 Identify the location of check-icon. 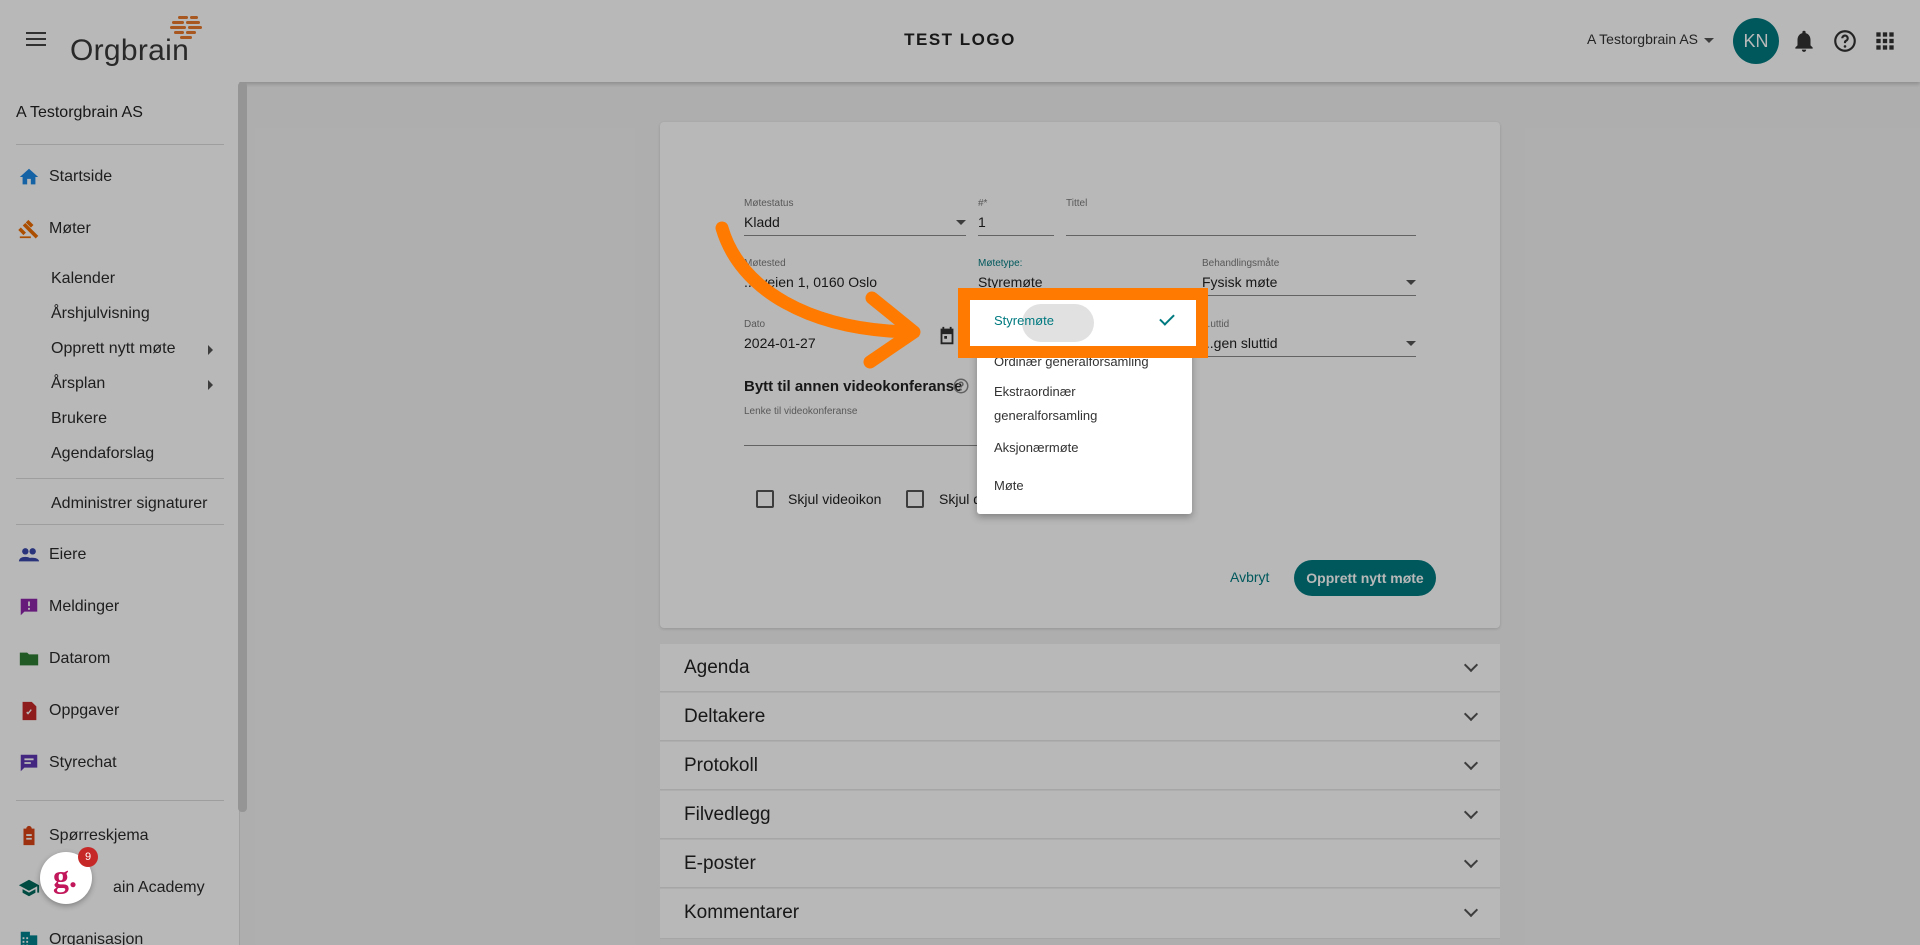
(1167, 318).